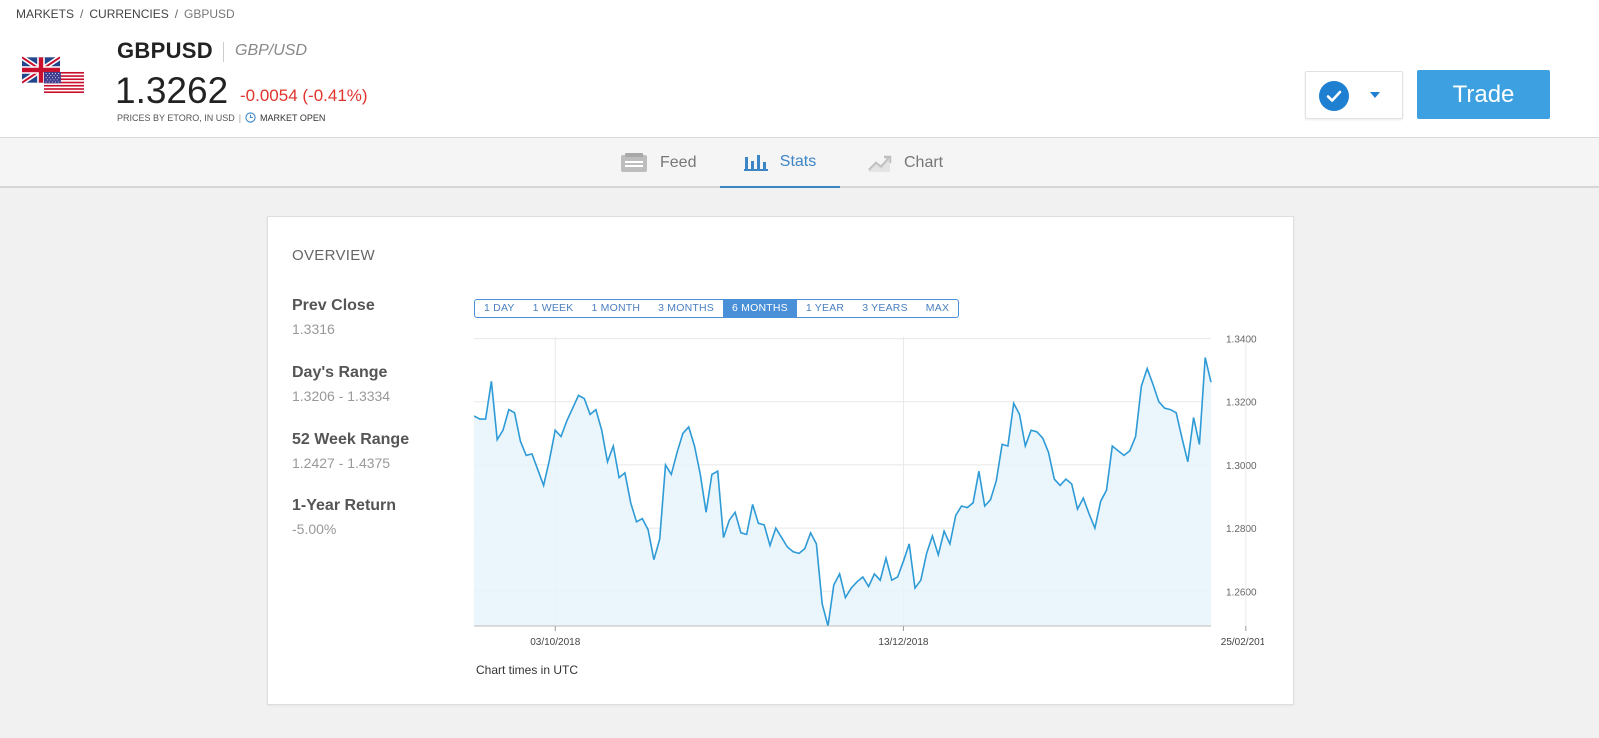 Image resolution: width=1599 pixels, height=738 pixels. Describe the element at coordinates (350, 451) in the screenshot. I see `stat-52-week-range: 52 Week Range 1.2427 - 1.4375` at that location.